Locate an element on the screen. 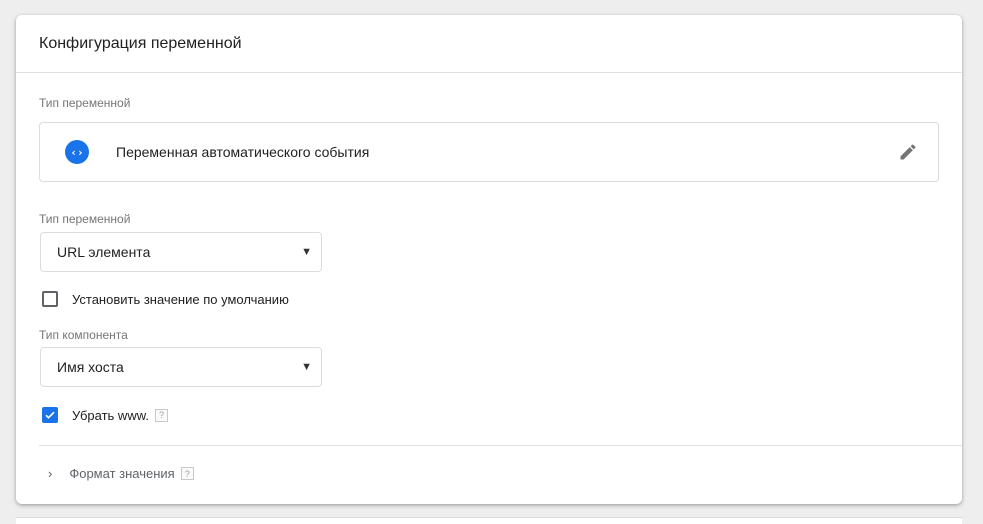  strip-www-label: Убрать www. is located at coordinates (110, 415).